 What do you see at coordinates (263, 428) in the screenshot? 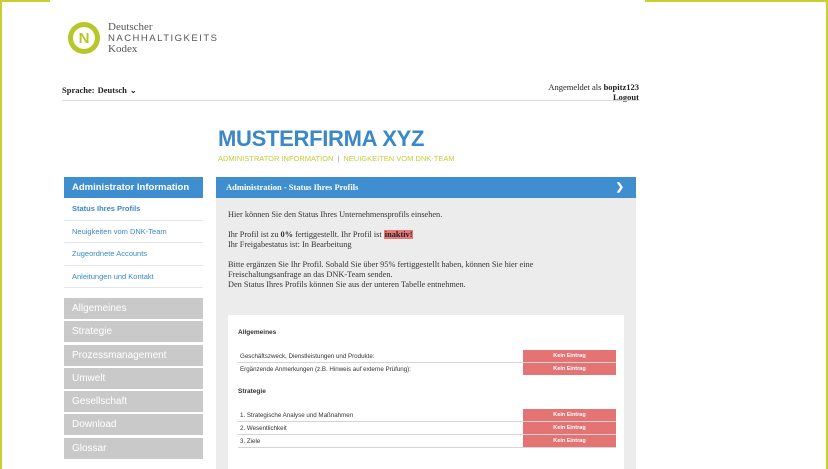
I see `row-label: 2. Wesentlichkeit` at bounding box center [263, 428].